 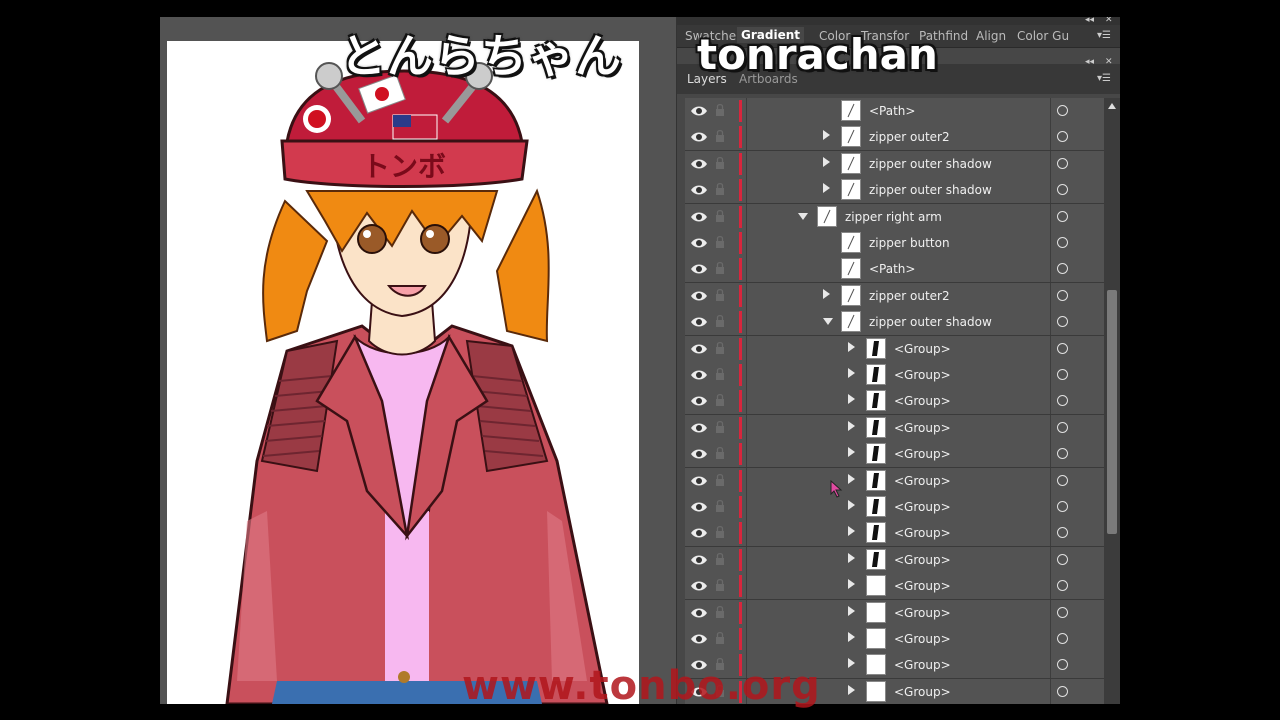 What do you see at coordinates (991, 36) in the screenshot?
I see `tab-align: Align` at bounding box center [991, 36].